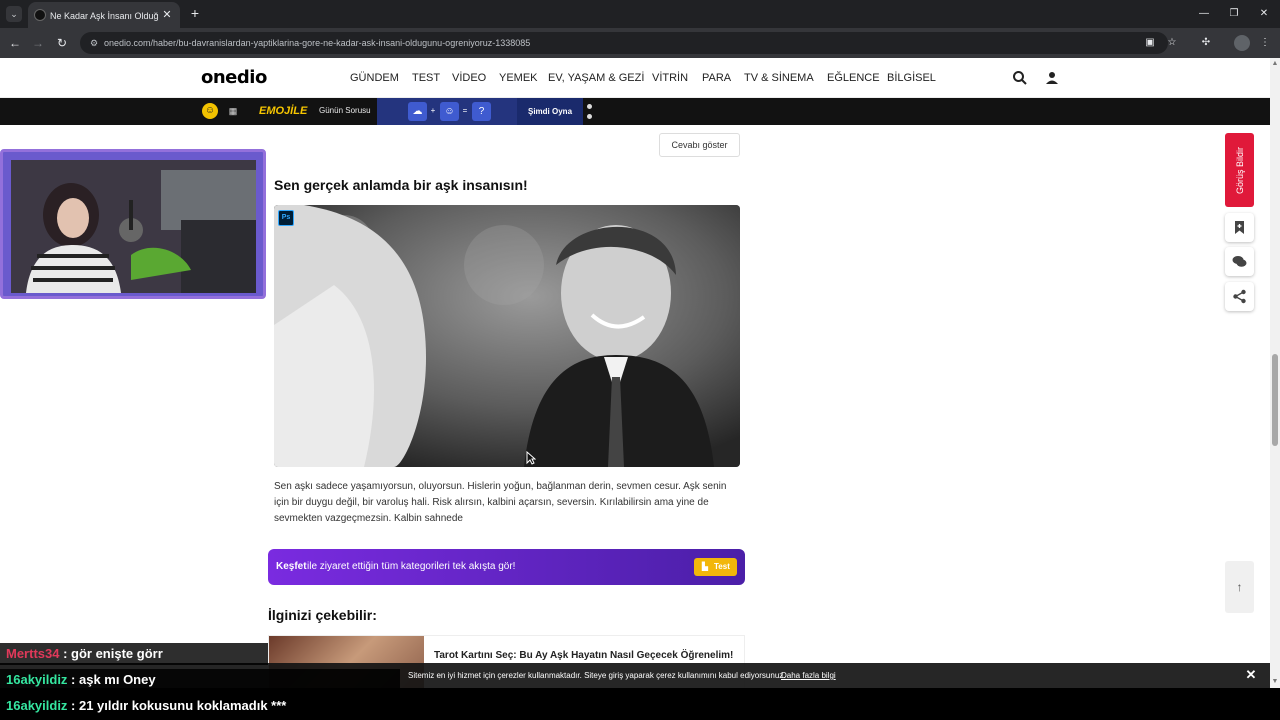  What do you see at coordinates (465, 110) in the screenshot?
I see `emoji-equals: =` at bounding box center [465, 110].